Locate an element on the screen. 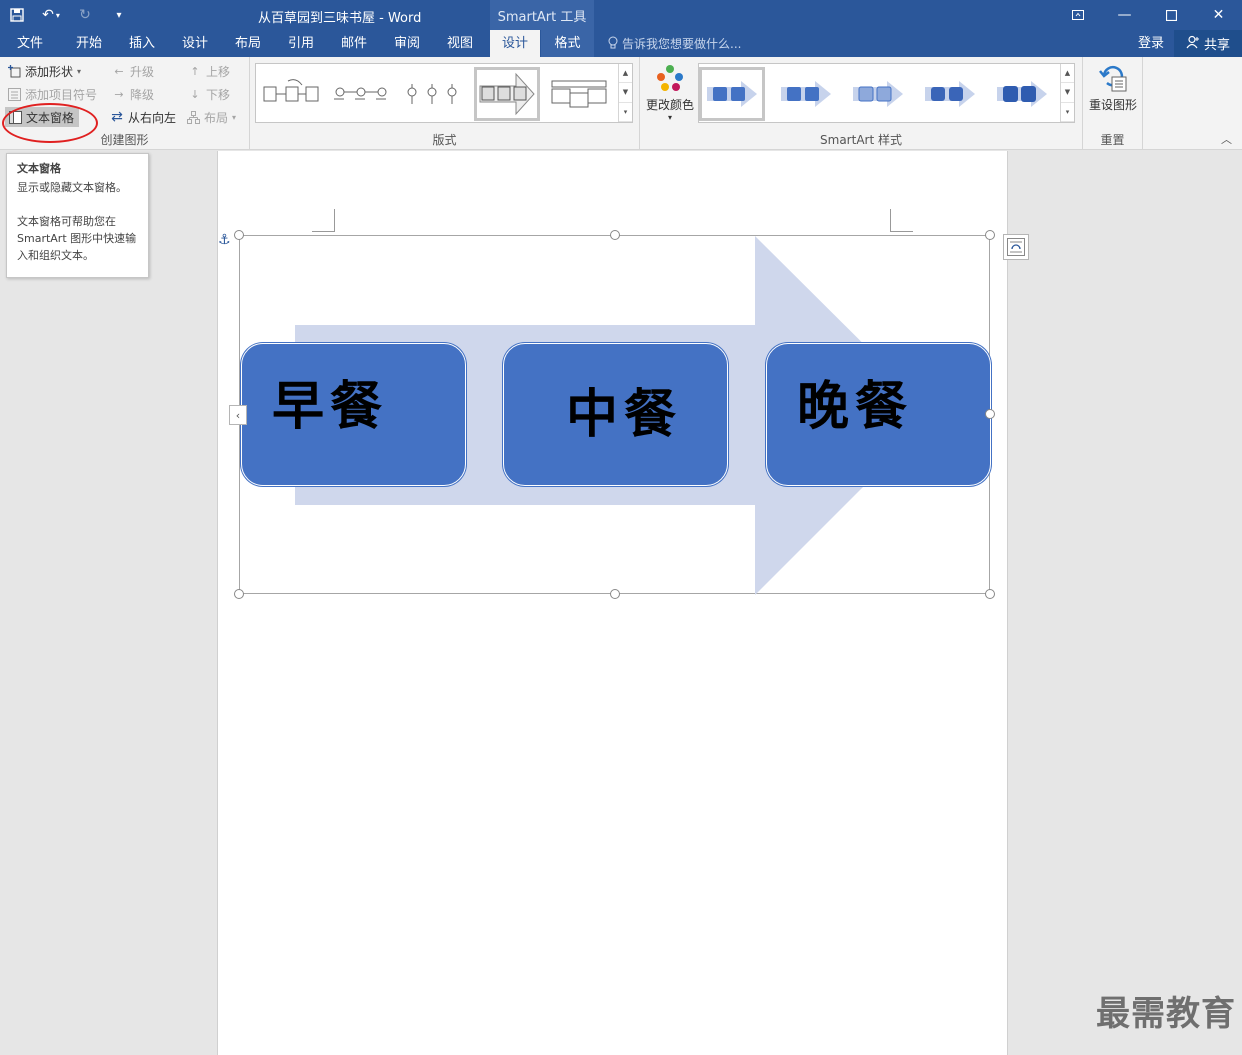 This screenshot has height=1055, width=1242. tab-mailings: 邮件 is located at coordinates (354, 43).